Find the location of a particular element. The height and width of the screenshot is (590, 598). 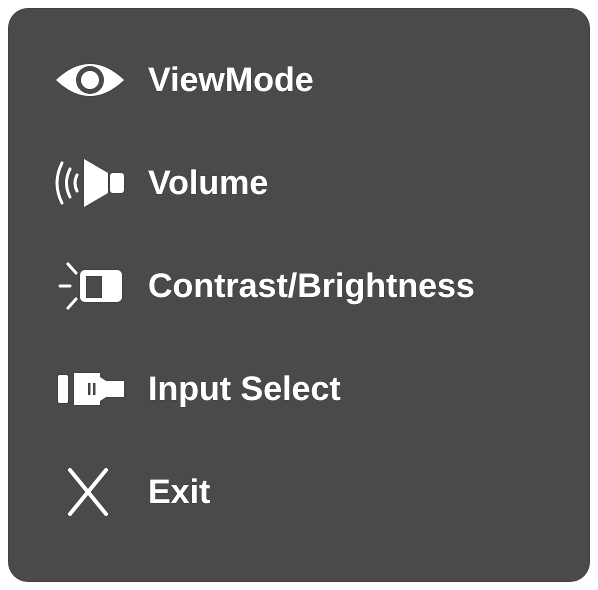

menu-item: Contrast/Brightness is located at coordinates (311, 286).